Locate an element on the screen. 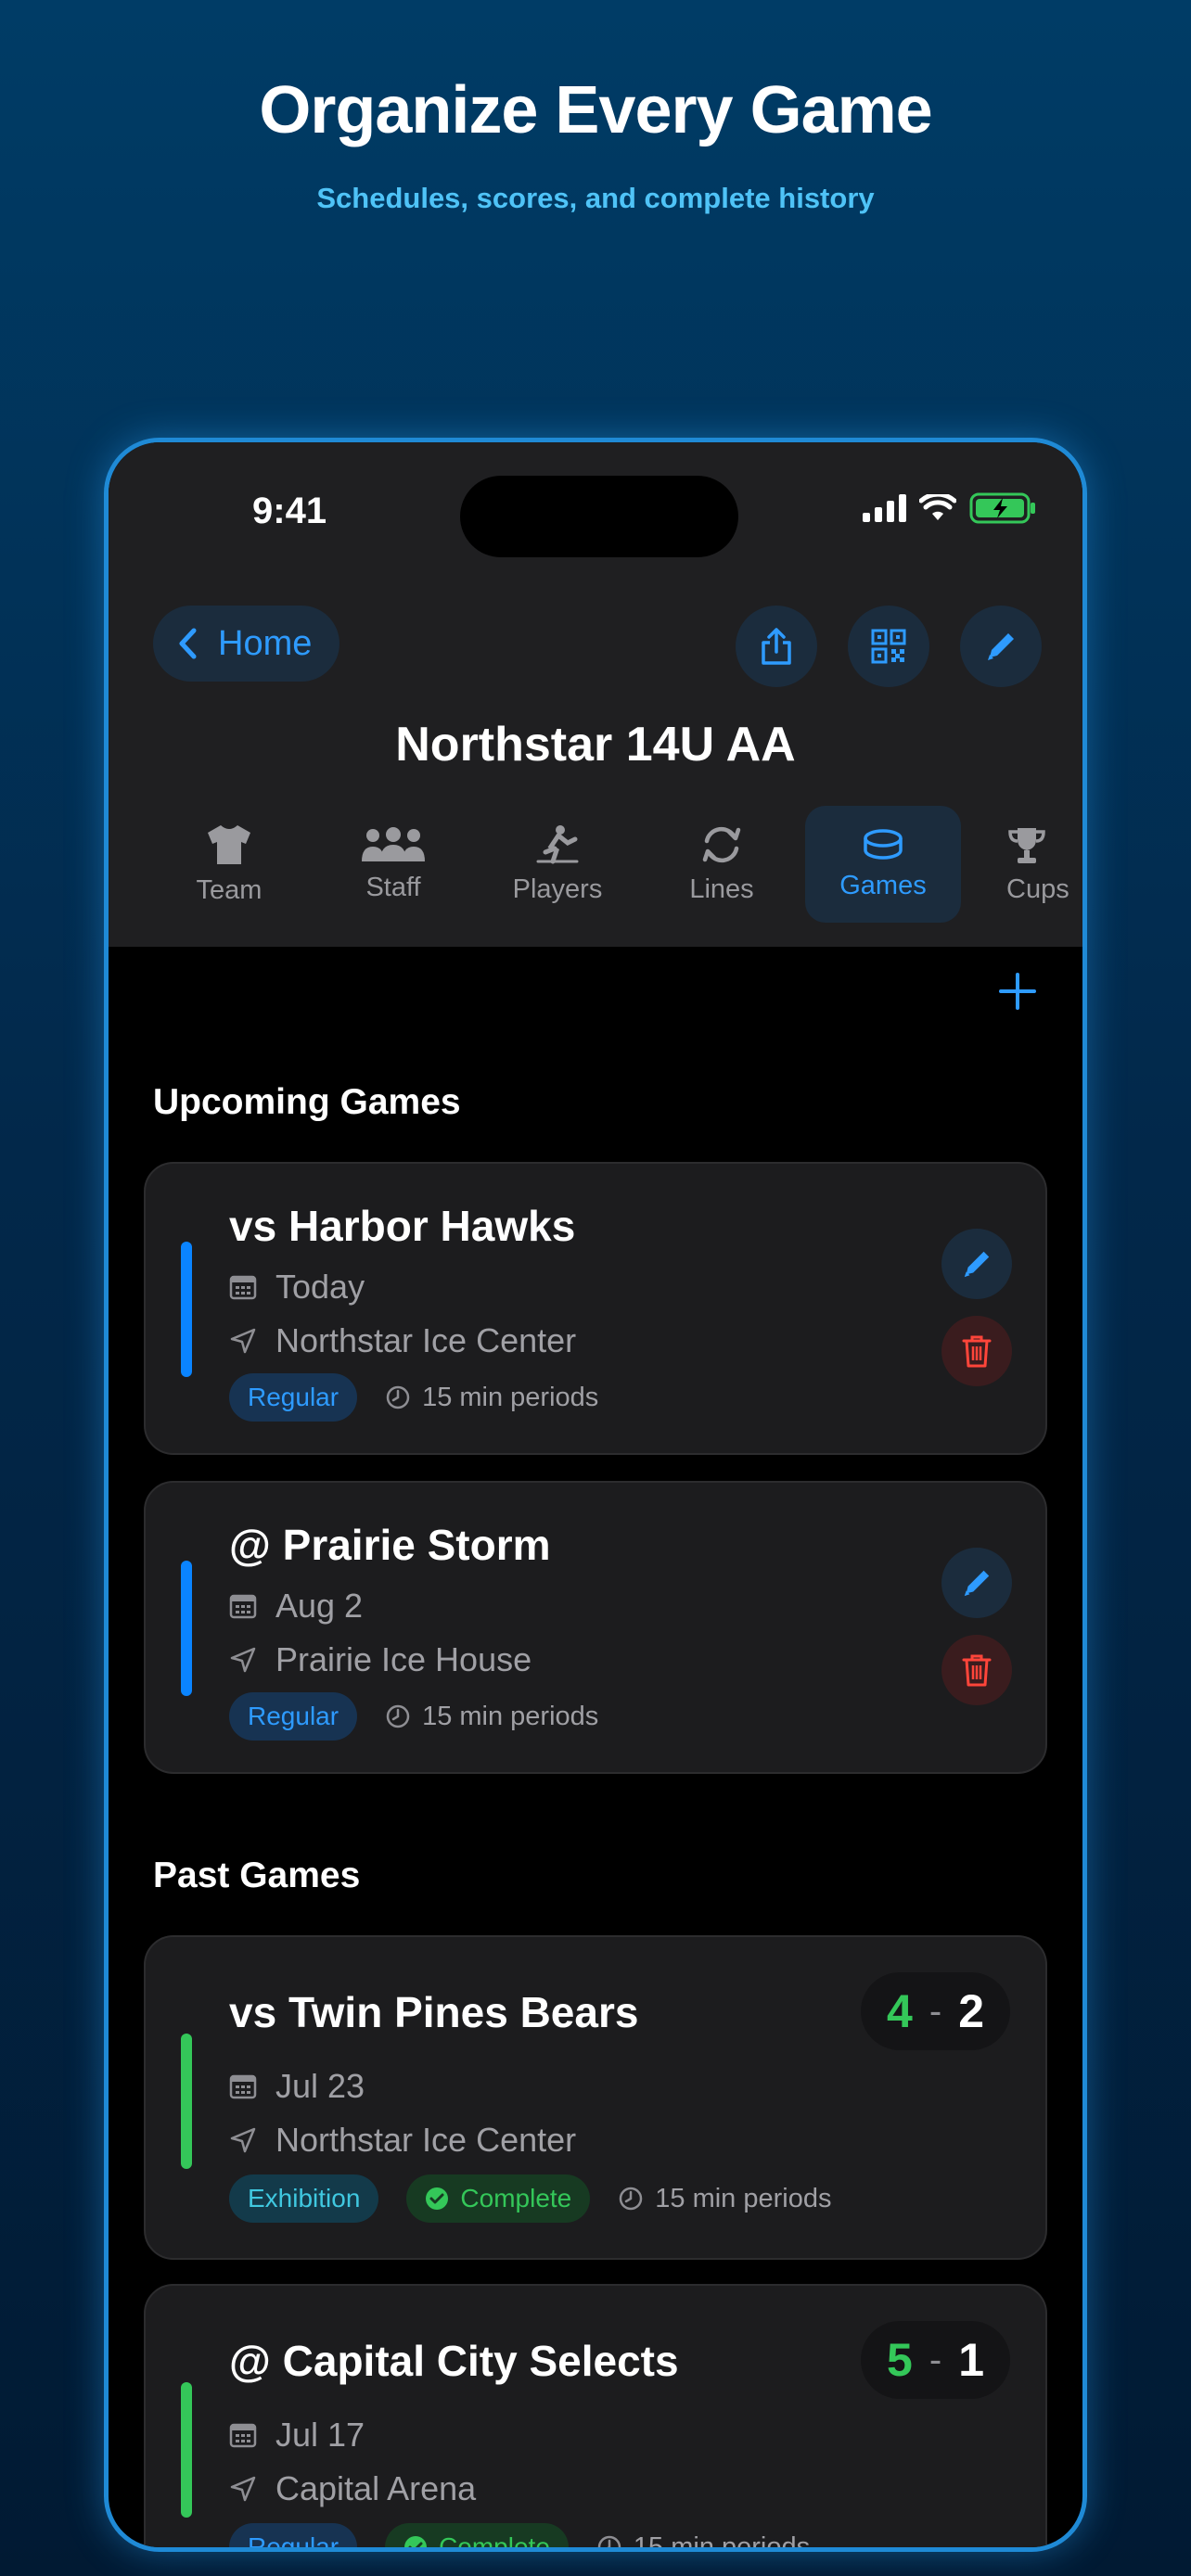 The image size is (1191, 2576). add-game-button is located at coordinates (1018, 991).